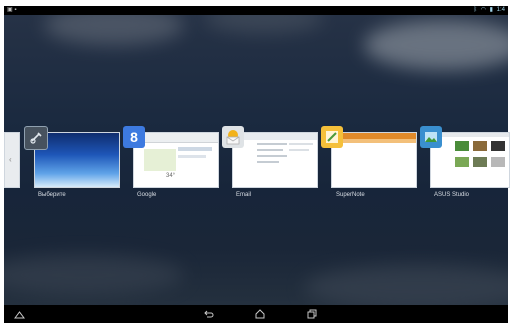 The height and width of the screenshot is (323, 512). I want to click on thumbnail-preview: 34°, so click(176, 160).